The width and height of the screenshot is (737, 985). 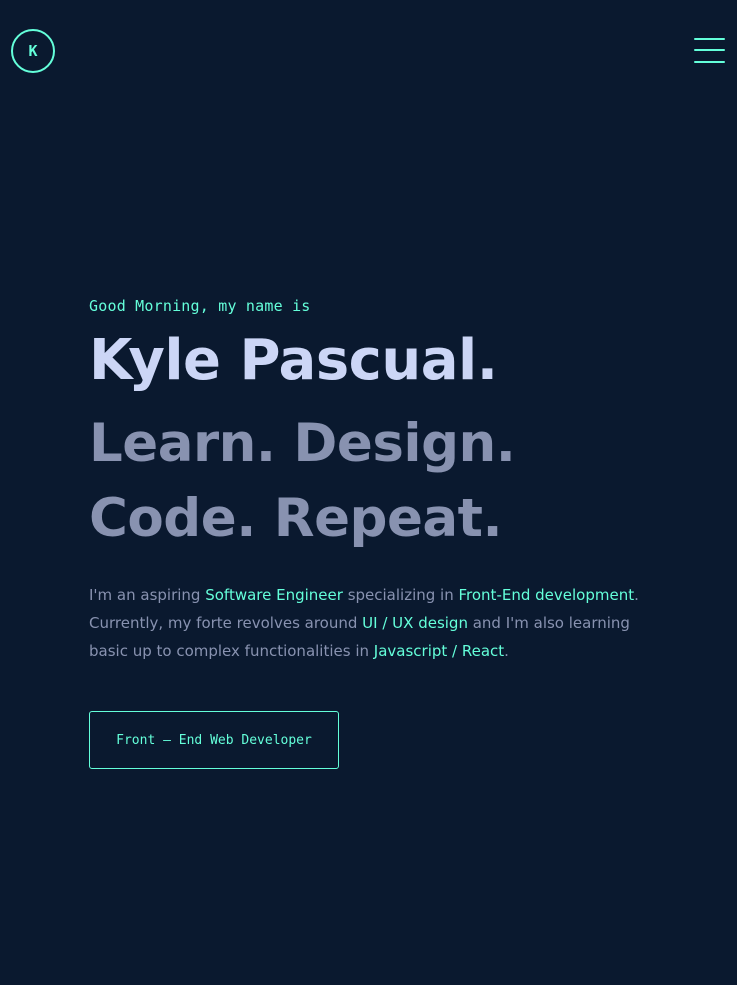 I want to click on intro-text: specializing in, so click(x=400, y=595).